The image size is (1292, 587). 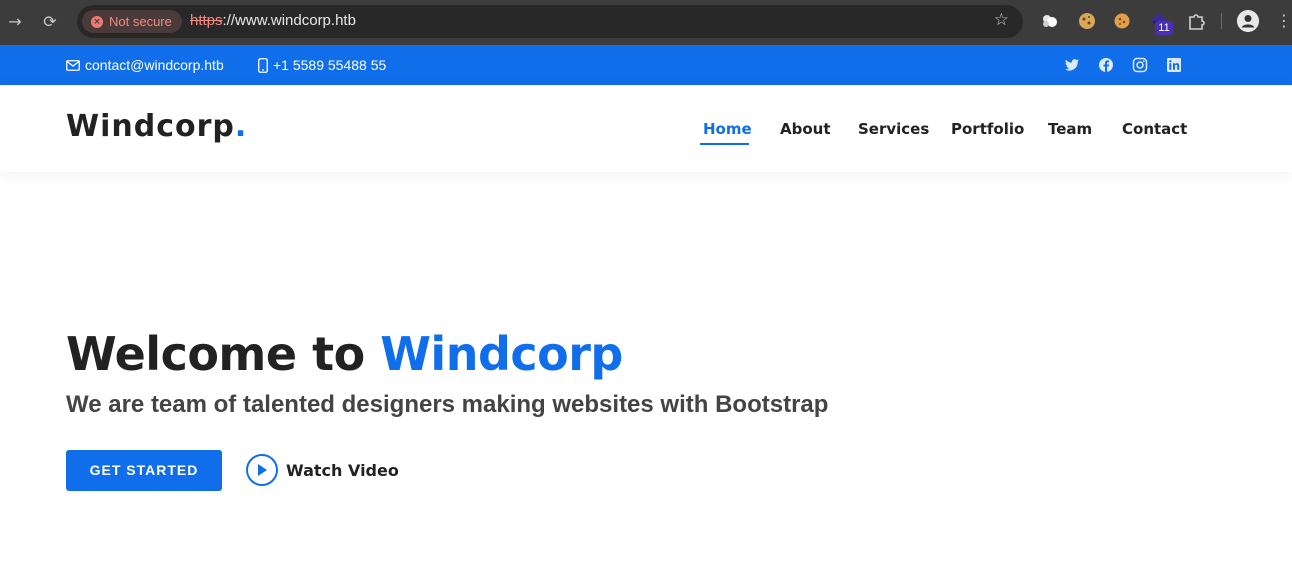 I want to click on site-logo: Windcorp., so click(x=156, y=126).